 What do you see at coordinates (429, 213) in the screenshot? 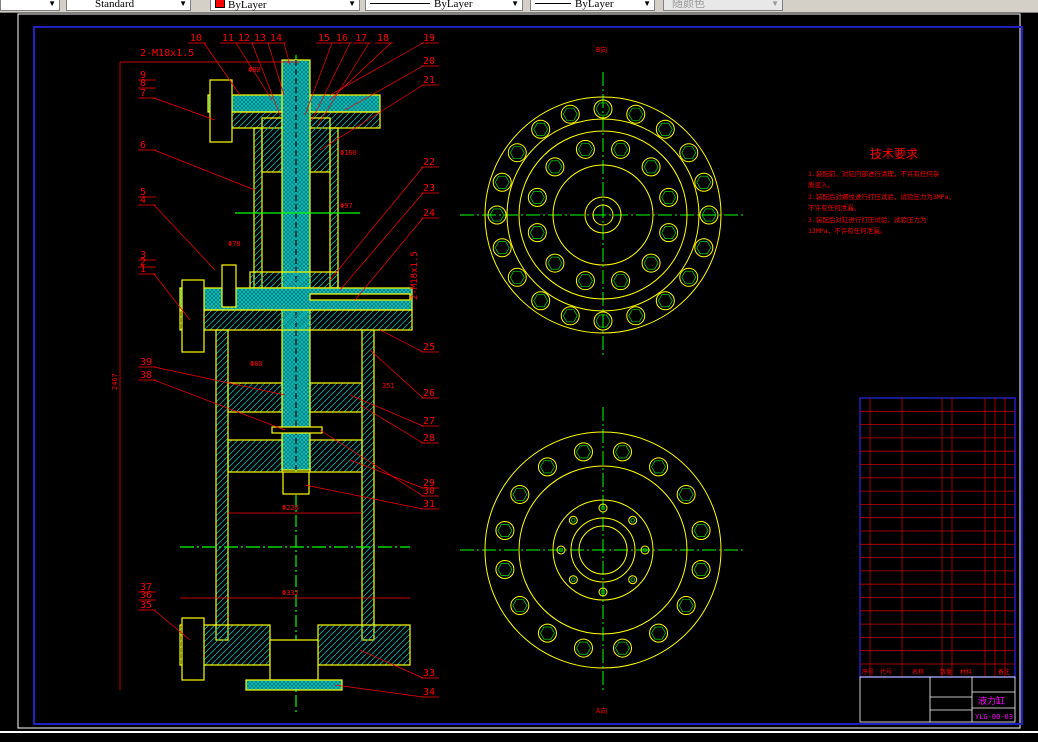
I see `part-number-24: 24` at bounding box center [429, 213].